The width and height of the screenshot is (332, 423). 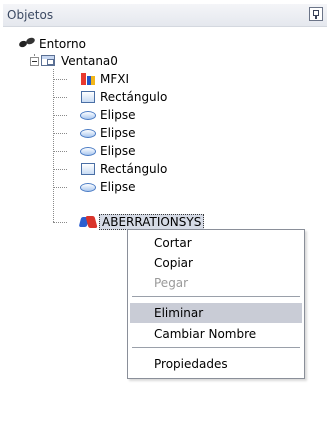 I want to click on aberration-icon, so click(x=88, y=222).